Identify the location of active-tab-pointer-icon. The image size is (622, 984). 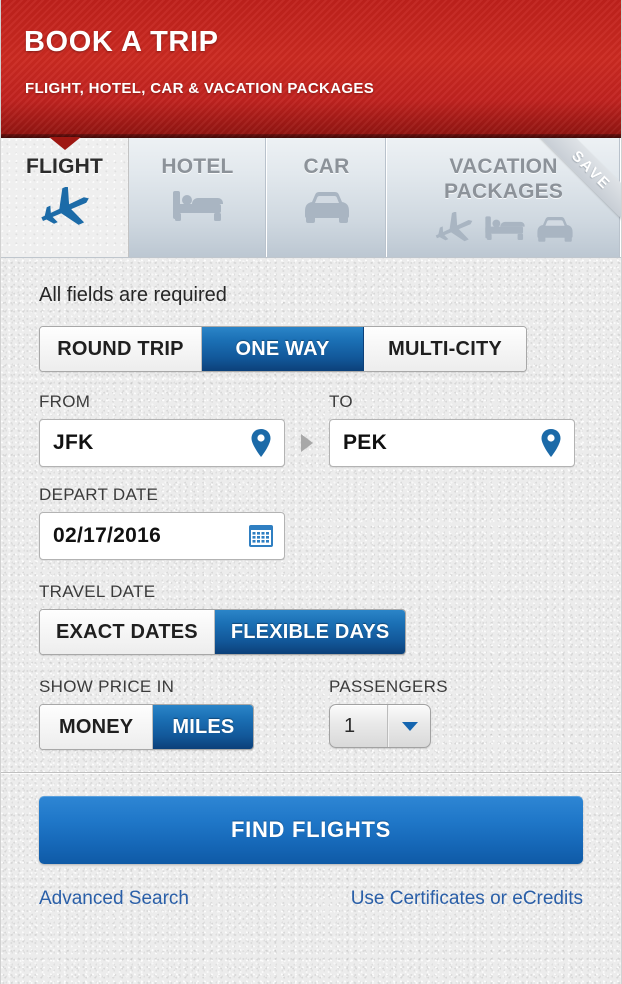
(64, 143).